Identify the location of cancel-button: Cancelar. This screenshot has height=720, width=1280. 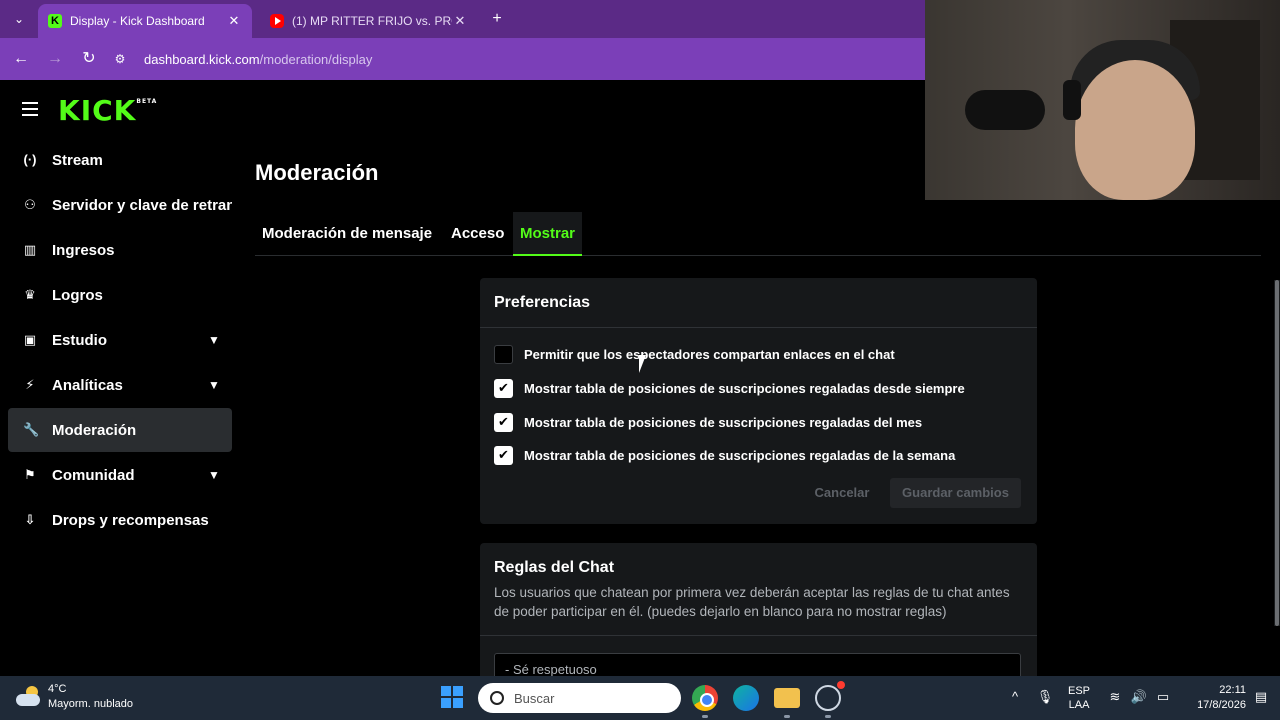
(842, 493).